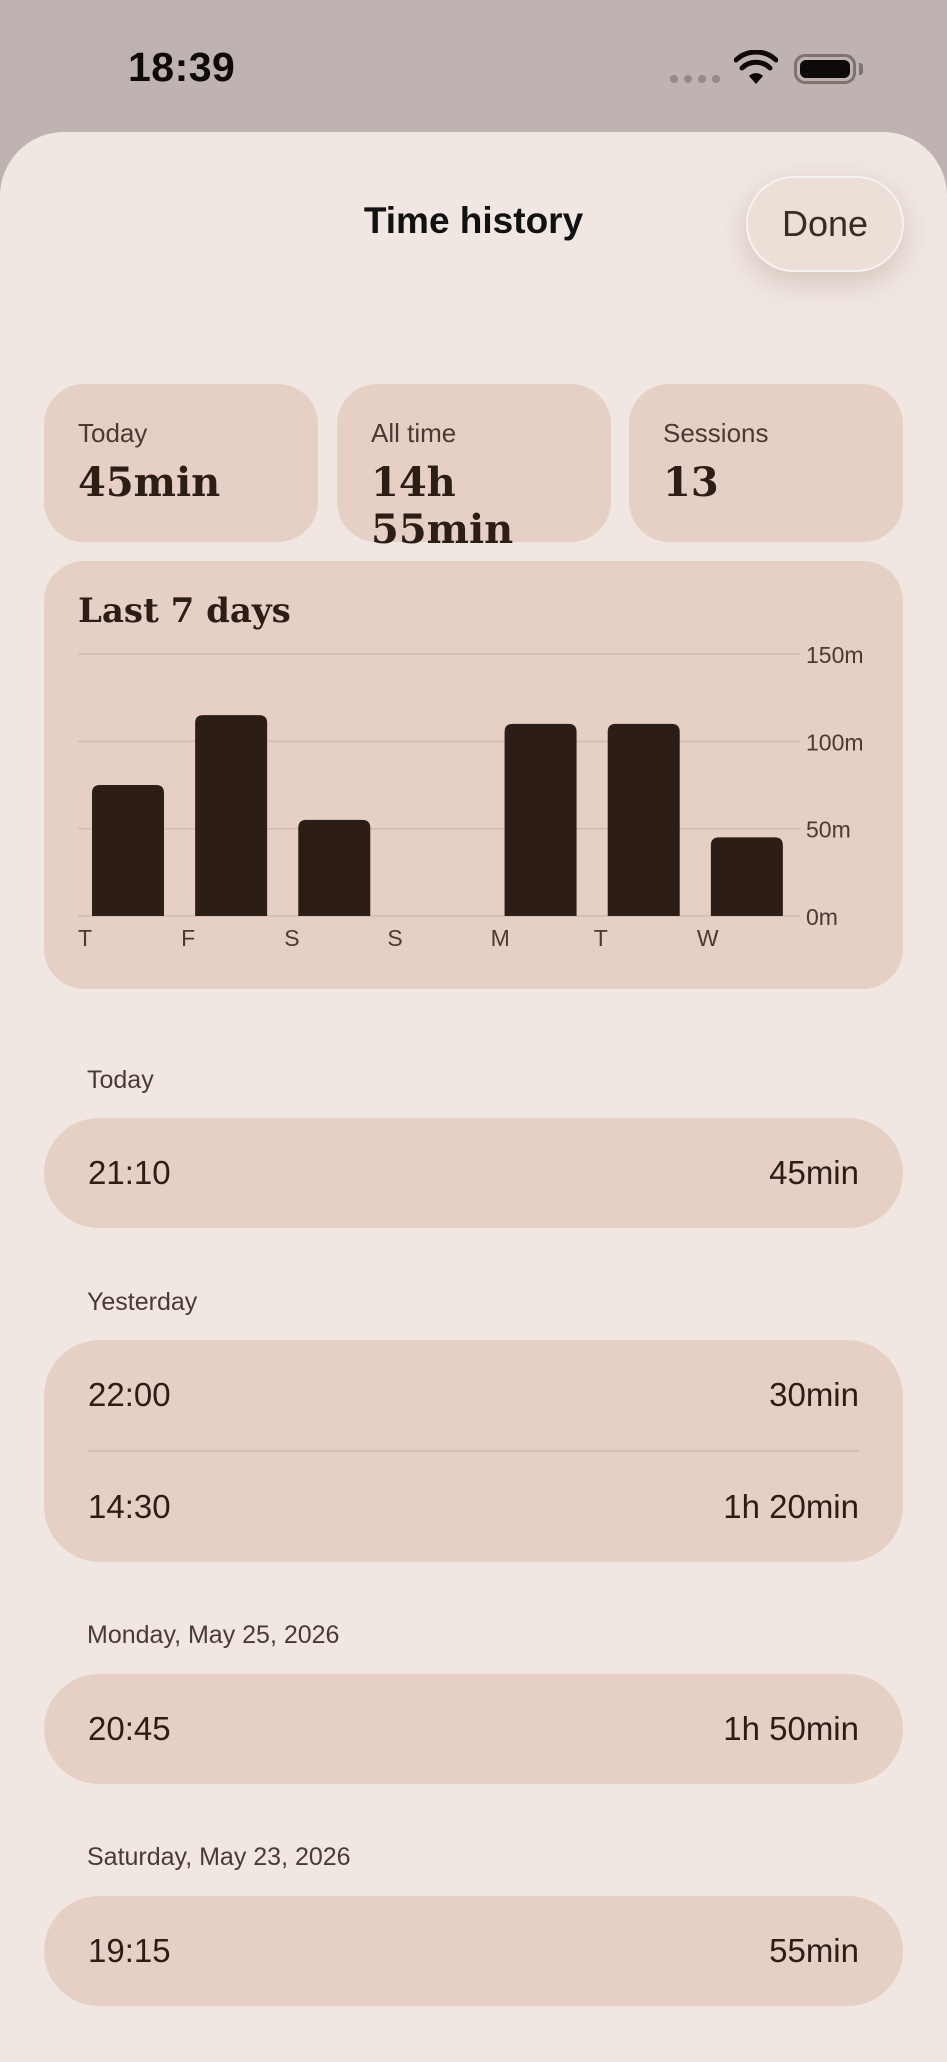 The width and height of the screenshot is (947, 2062). I want to click on group-label-saturday: Saturday, May 23, 2026, so click(219, 1857).